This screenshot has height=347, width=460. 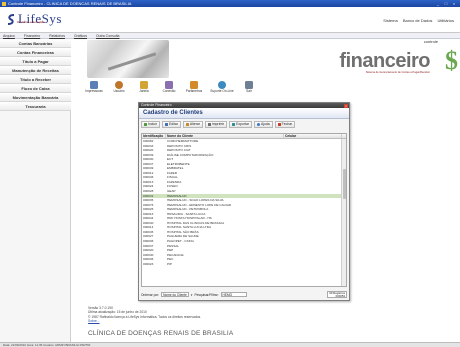 What do you see at coordinates (171, 124) in the screenshot?
I see `editar-button: Editar` at bounding box center [171, 124].